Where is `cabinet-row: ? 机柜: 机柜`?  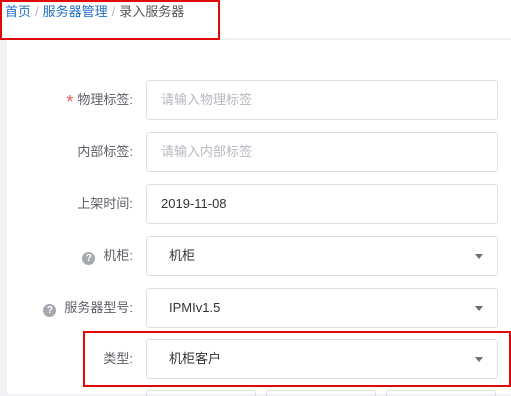 cabinet-row: ? 机柜: 机柜 is located at coordinates (259, 256).